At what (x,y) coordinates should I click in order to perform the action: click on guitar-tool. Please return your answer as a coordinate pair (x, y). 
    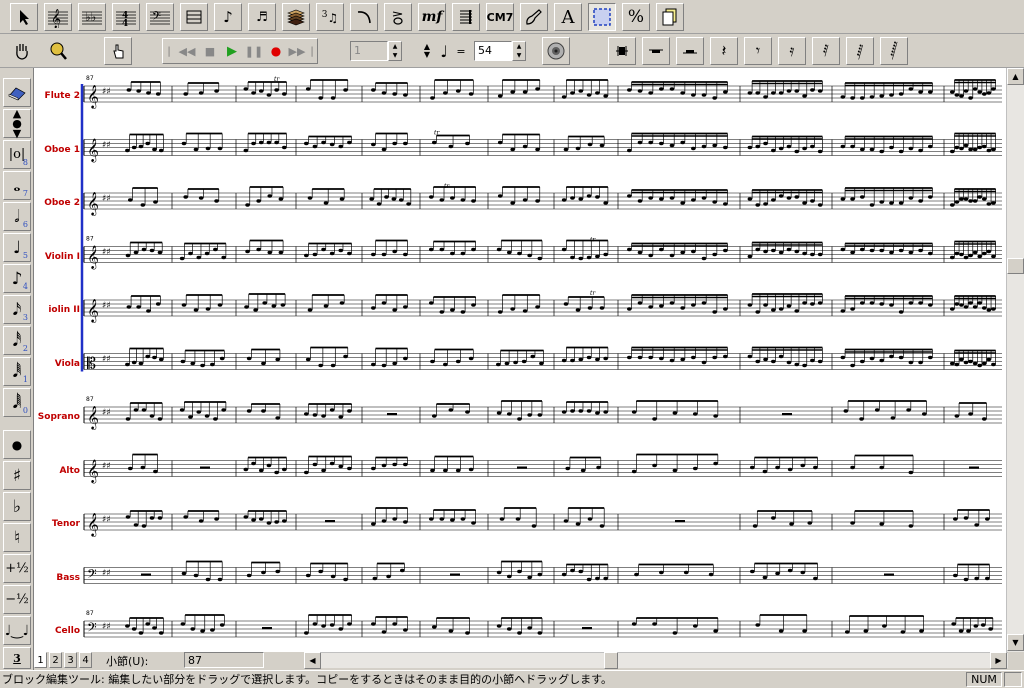
    Looking at the image, I should click on (534, 17).